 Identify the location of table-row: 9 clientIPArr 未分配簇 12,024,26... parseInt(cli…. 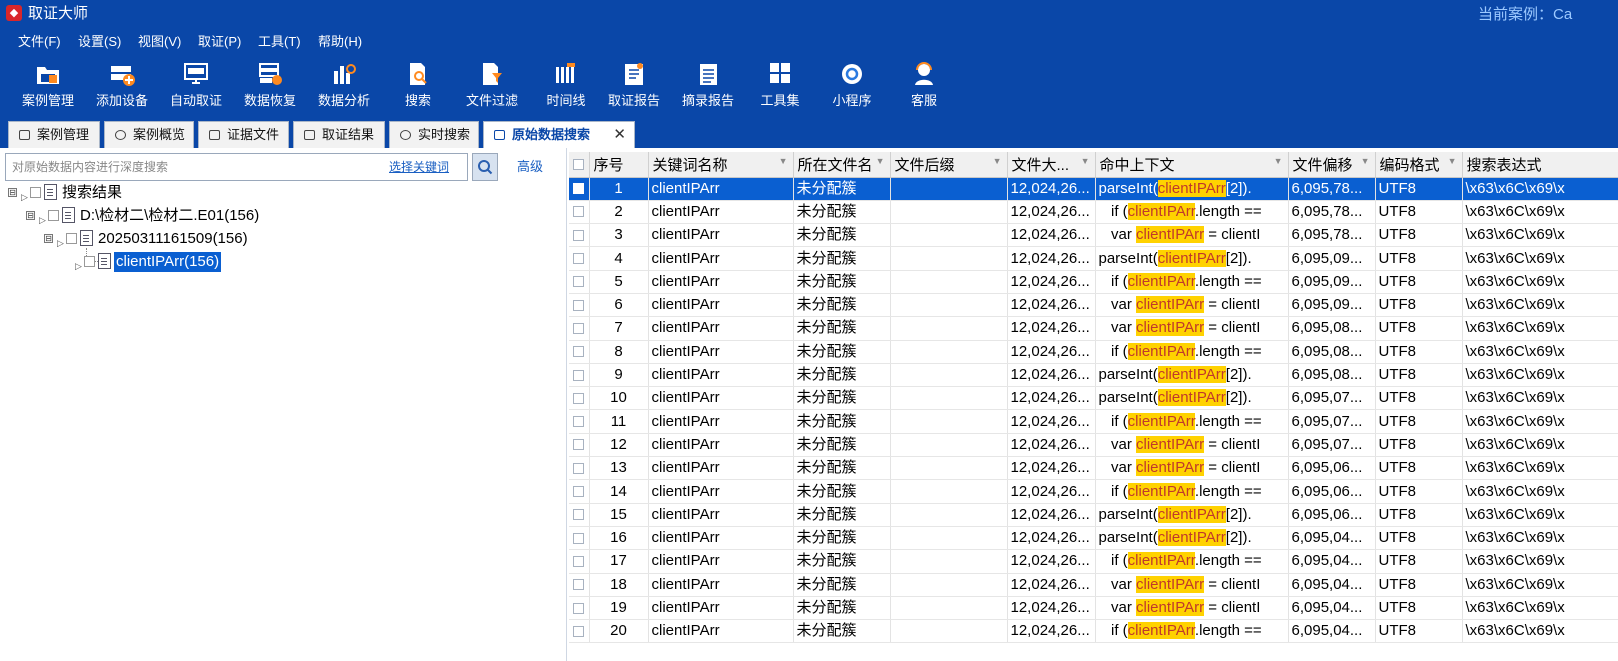
(1093, 375).